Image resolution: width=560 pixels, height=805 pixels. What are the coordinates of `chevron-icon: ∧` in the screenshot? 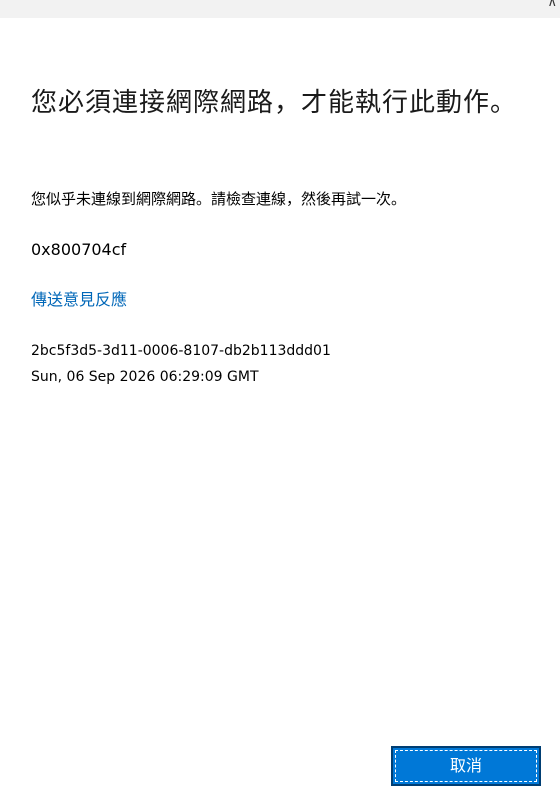 It's located at (552, 4).